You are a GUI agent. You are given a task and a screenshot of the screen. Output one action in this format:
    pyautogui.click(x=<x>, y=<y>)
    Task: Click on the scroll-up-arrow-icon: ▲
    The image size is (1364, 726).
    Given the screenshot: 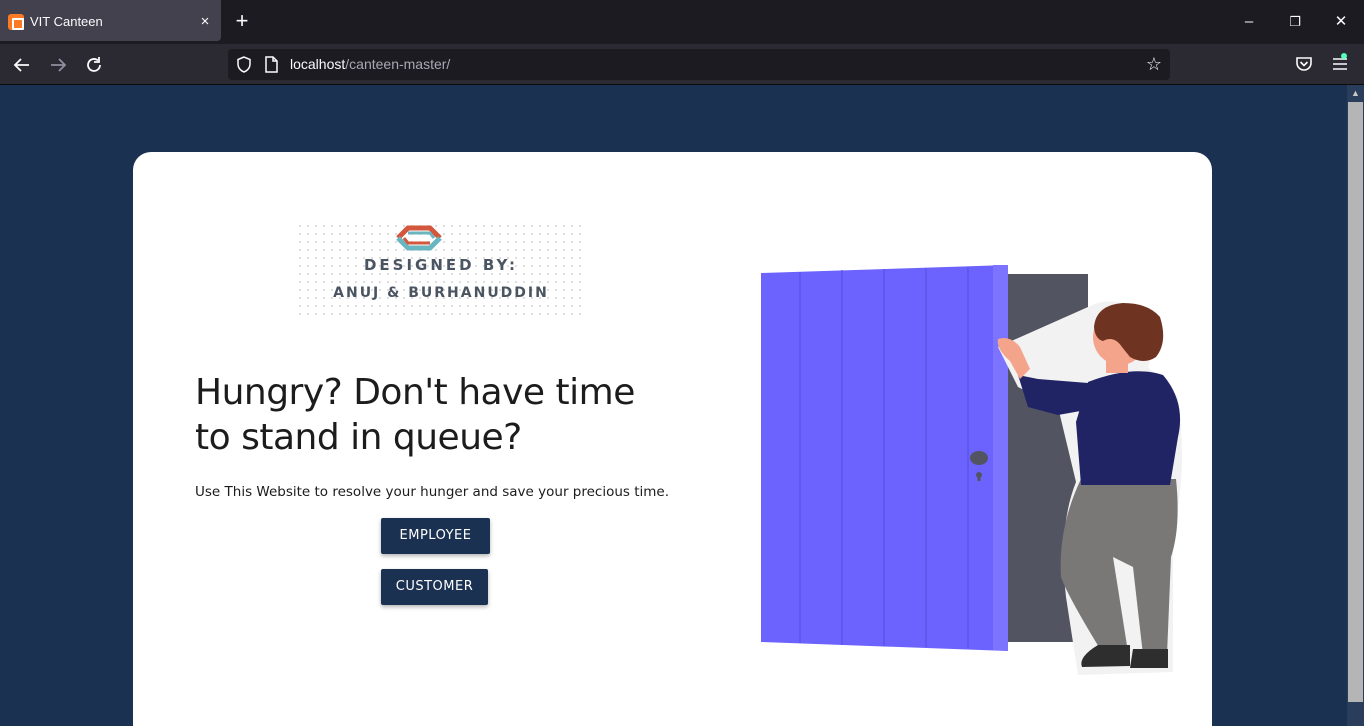 What is the action you would take?
    pyautogui.click(x=1355, y=93)
    